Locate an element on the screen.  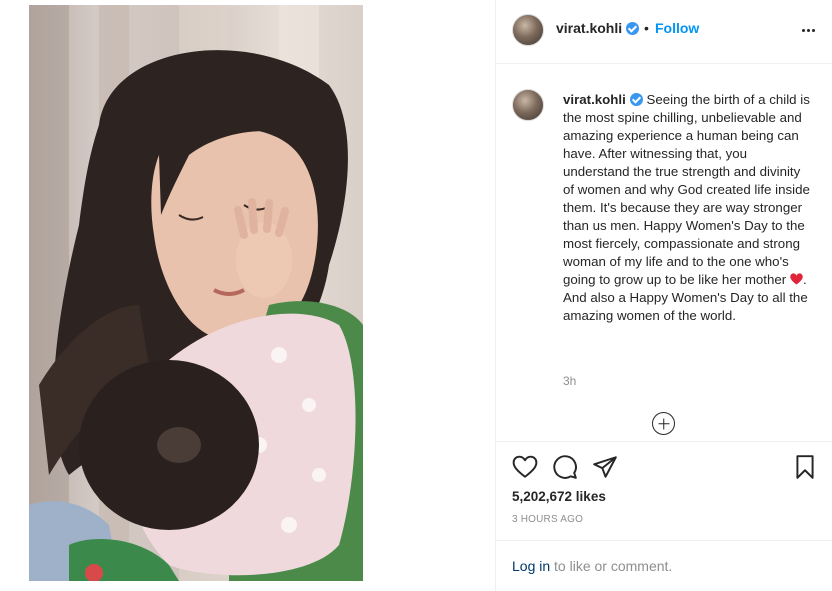
heart-outline-icon is located at coordinates (525, 467).